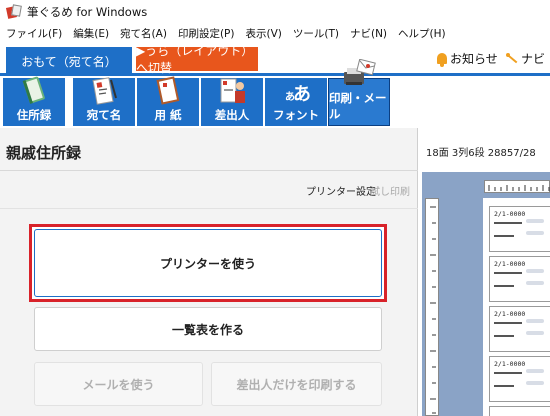  What do you see at coordinates (275, 12) in the screenshot?
I see `title-bar: 筆ぐるめ for Windows` at bounding box center [275, 12].